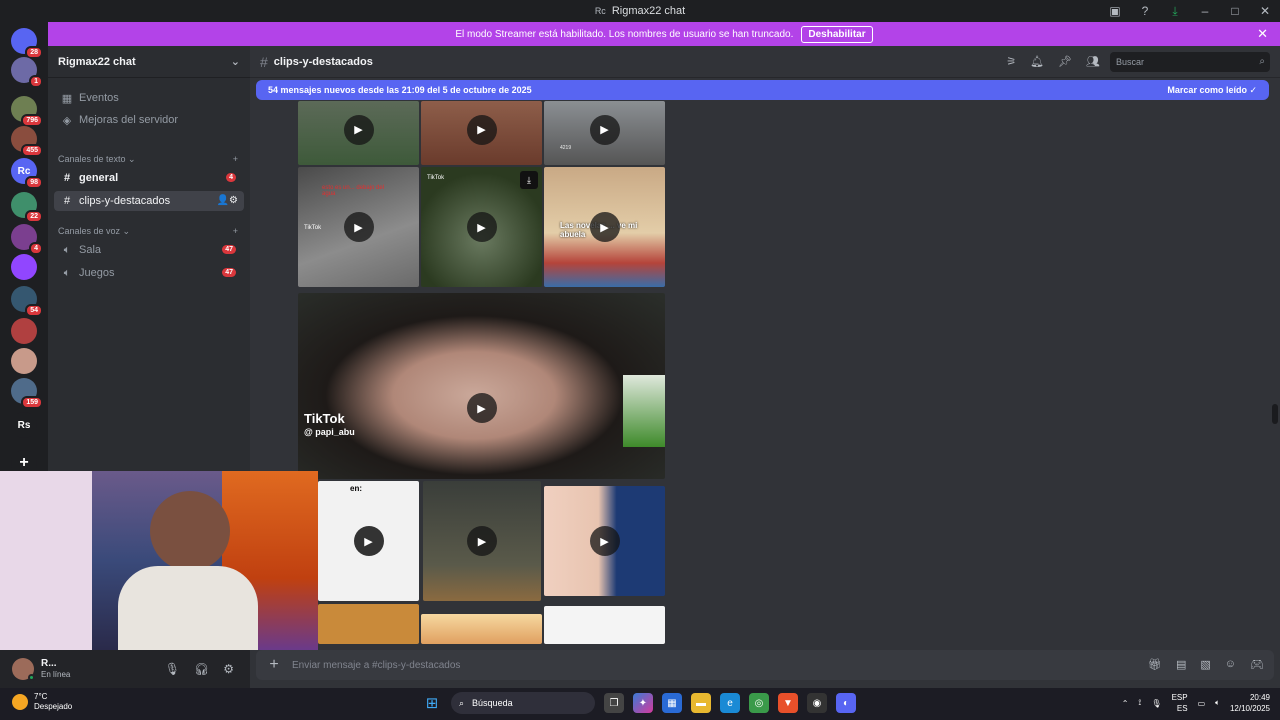  I want to click on language-indicator: ESP ES, so click(1180, 703).